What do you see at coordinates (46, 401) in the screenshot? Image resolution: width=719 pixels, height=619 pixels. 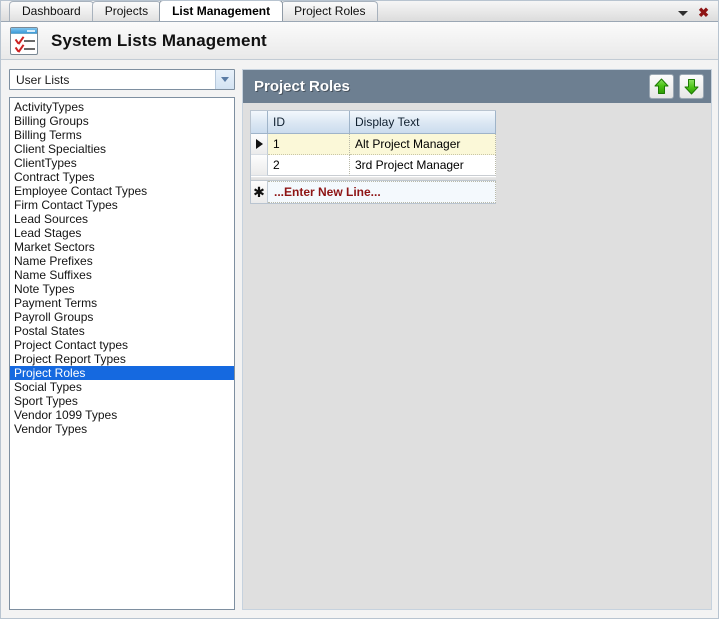 I see `list-item-label: Sport Types` at bounding box center [46, 401].